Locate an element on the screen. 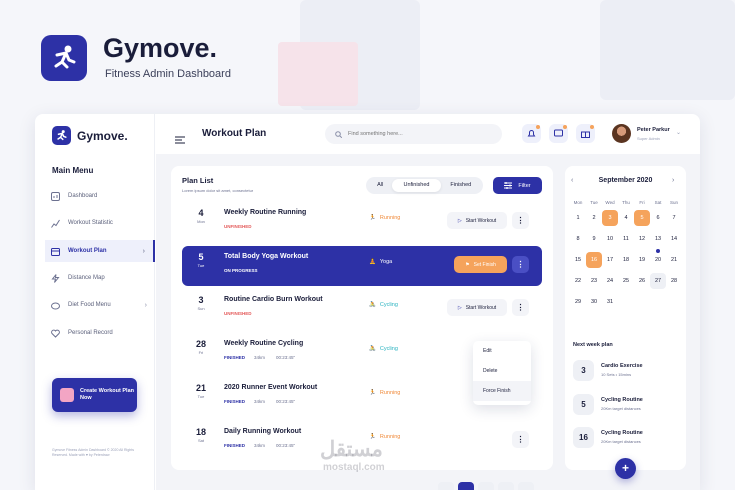 This screenshot has width=735, height=490. calendar-day: 3 is located at coordinates (610, 218).